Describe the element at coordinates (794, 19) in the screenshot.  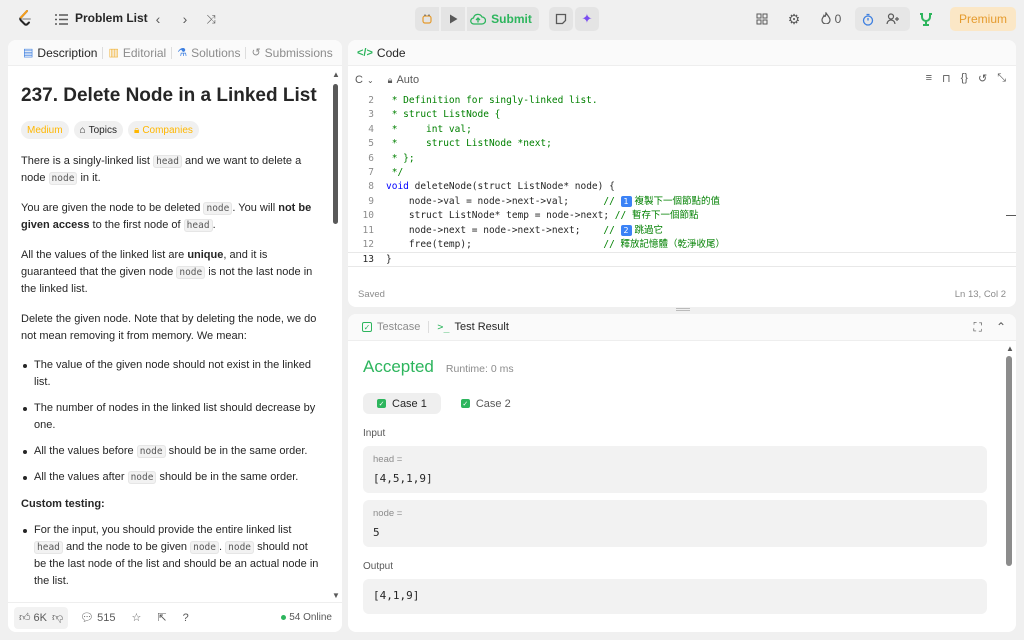
I see `settings-gear-icon: ⚙` at that location.